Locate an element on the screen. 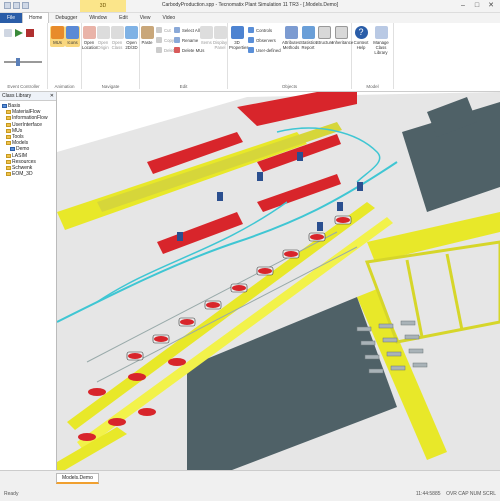 Image resolution: width=500 pixels, height=501 pixels. paste-button: Paste is located at coordinates (147, 35).